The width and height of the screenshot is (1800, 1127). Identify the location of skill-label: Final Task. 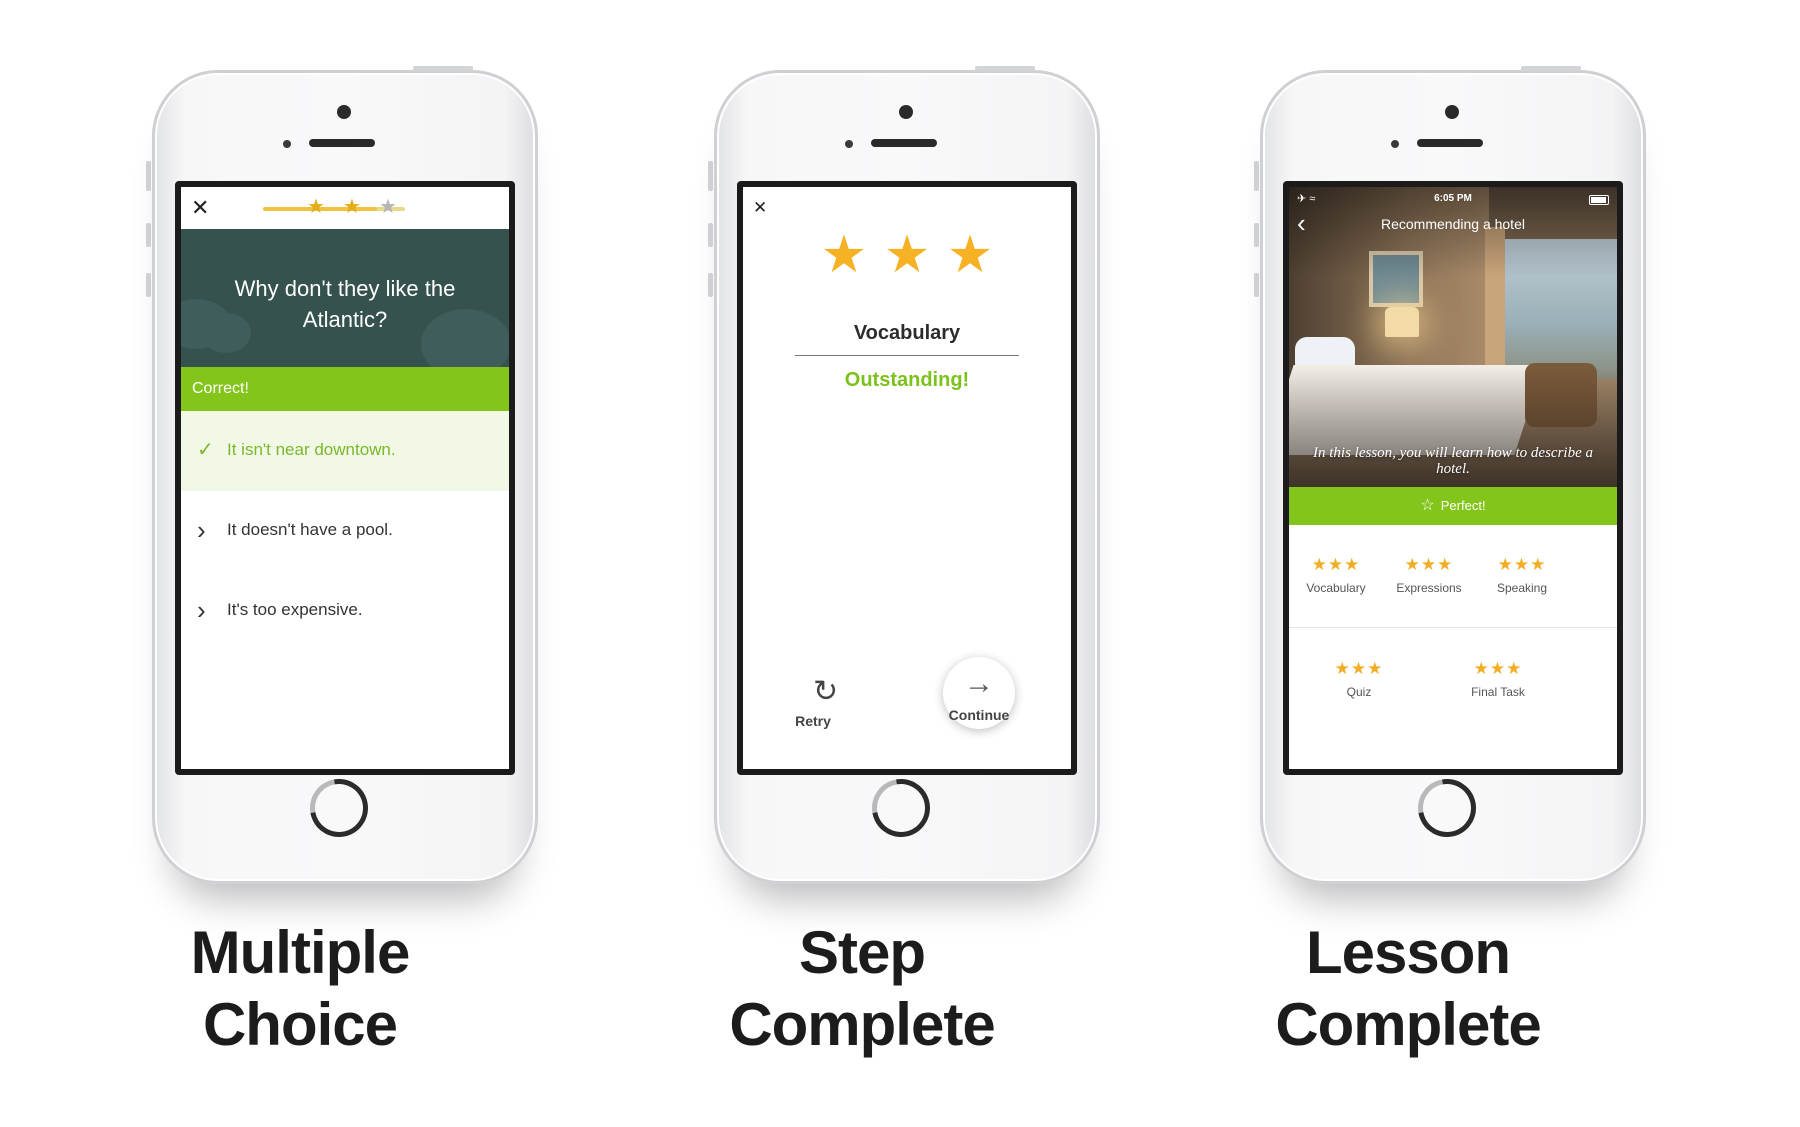
(1498, 692).